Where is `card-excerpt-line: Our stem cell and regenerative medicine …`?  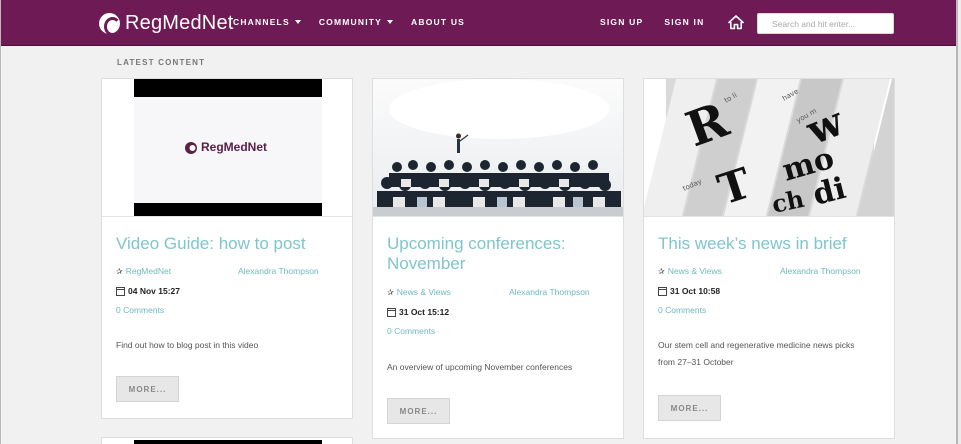 card-excerpt-line: Our stem cell and regenerative medicine … is located at coordinates (756, 345).